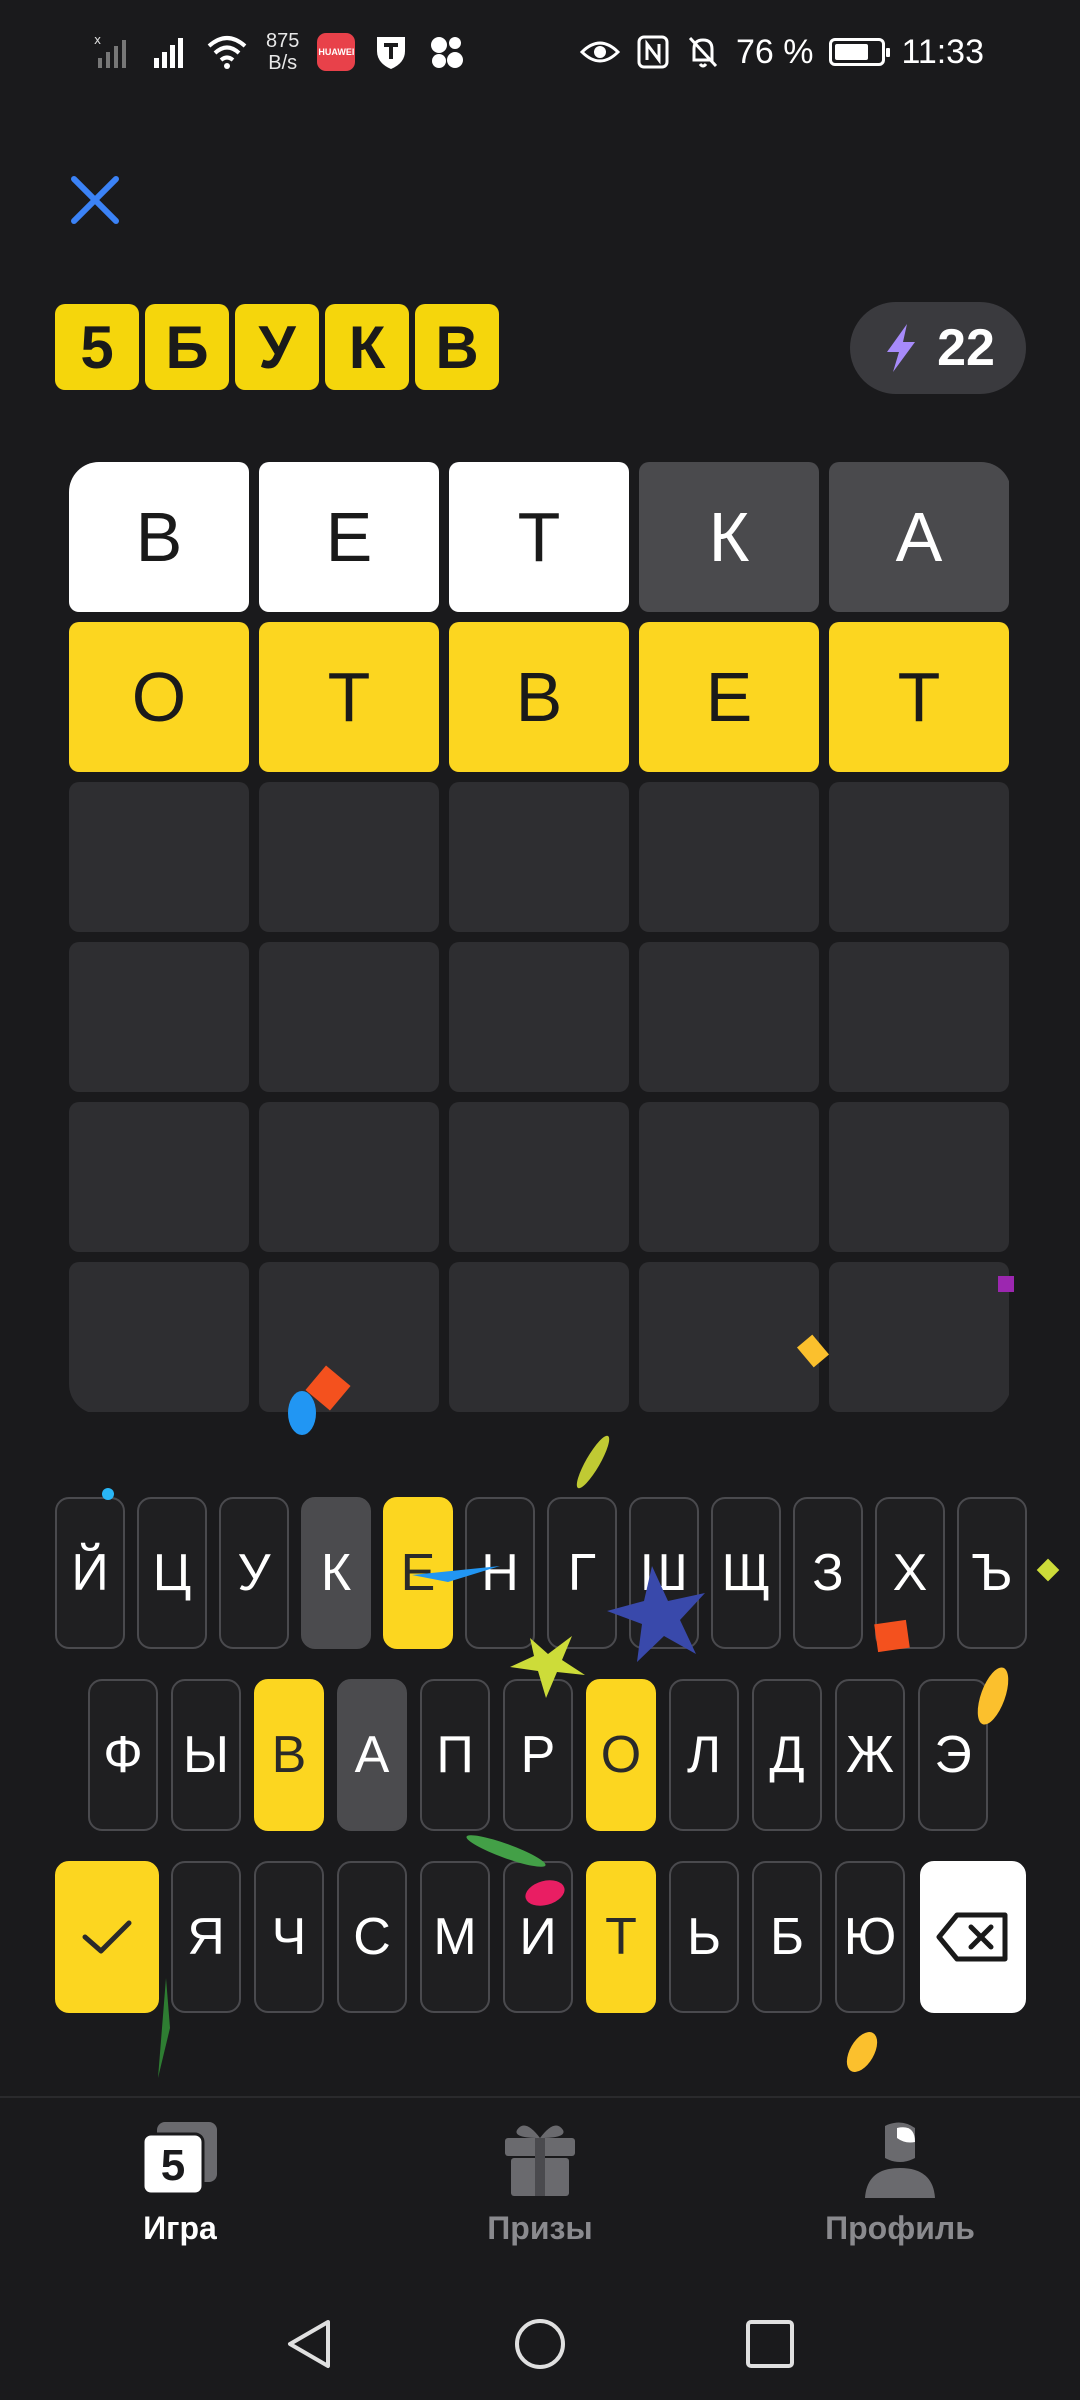 The width and height of the screenshot is (1080, 2400). I want to click on energy-counter: 22, so click(938, 348).